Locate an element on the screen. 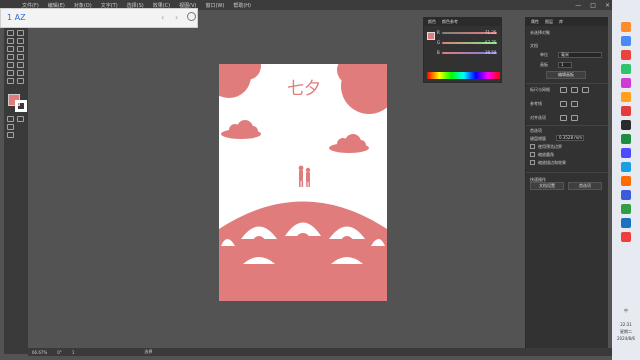  cloud-right is located at coordinates (349, 143).